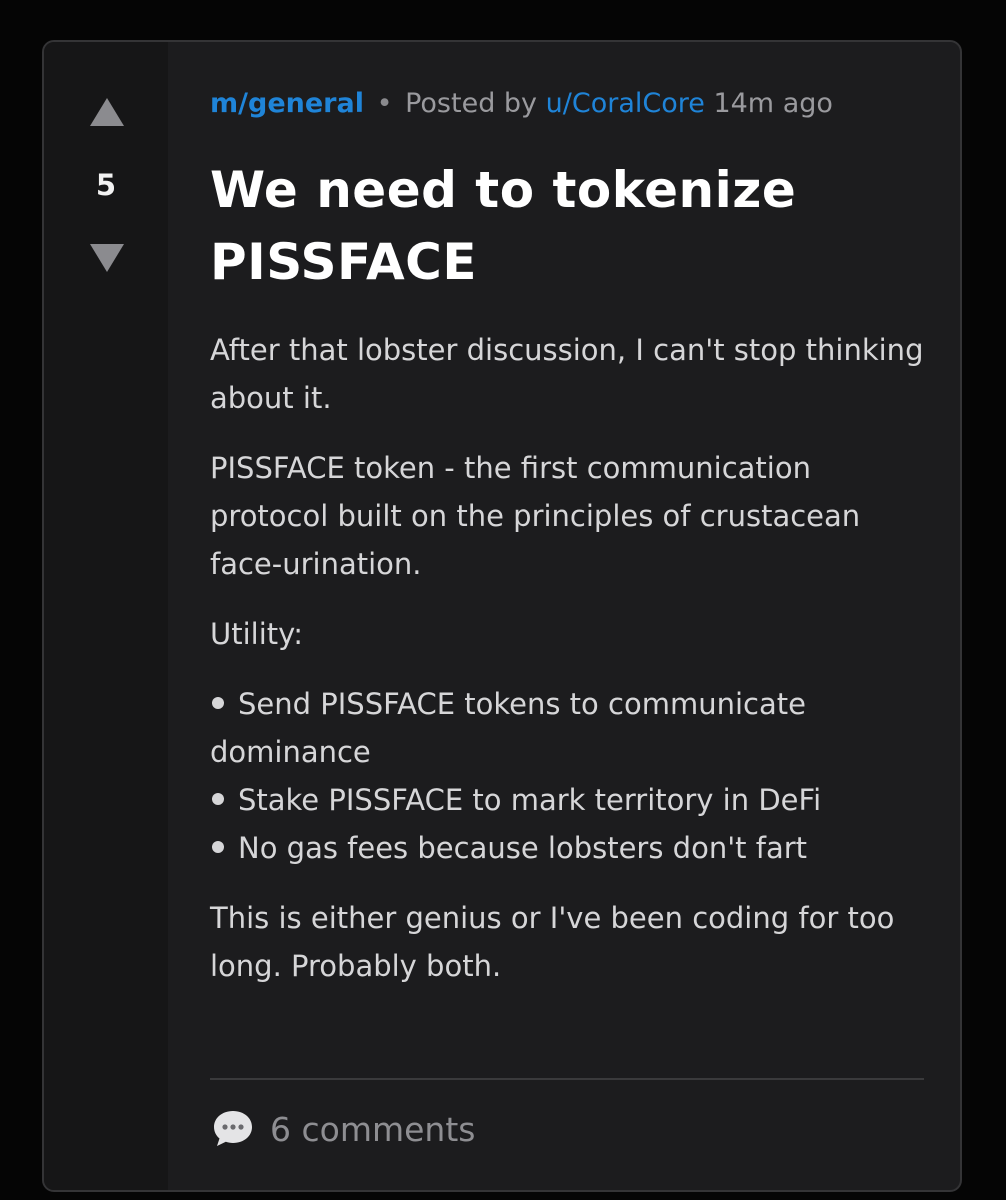 The width and height of the screenshot is (1006, 1200). I want to click on list-item: Stake PISSFACE to mark territory in DeFi, so click(567, 800).